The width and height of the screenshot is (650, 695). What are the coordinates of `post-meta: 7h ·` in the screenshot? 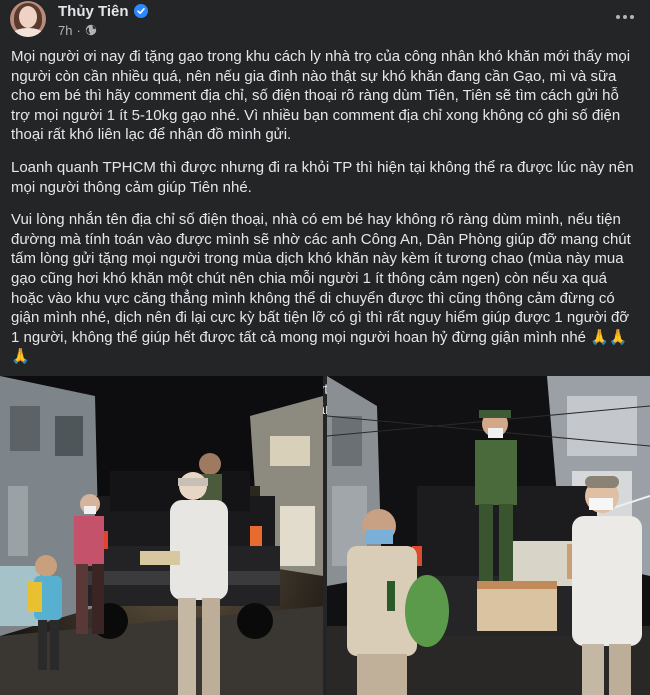 It's located at (77, 30).